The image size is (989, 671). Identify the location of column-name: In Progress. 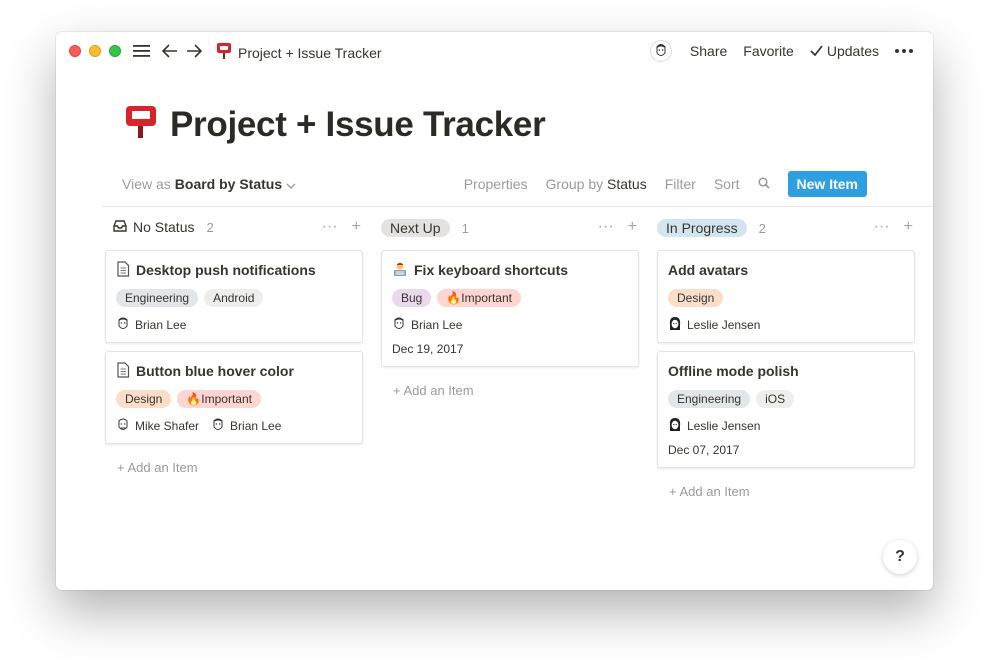
(702, 228).